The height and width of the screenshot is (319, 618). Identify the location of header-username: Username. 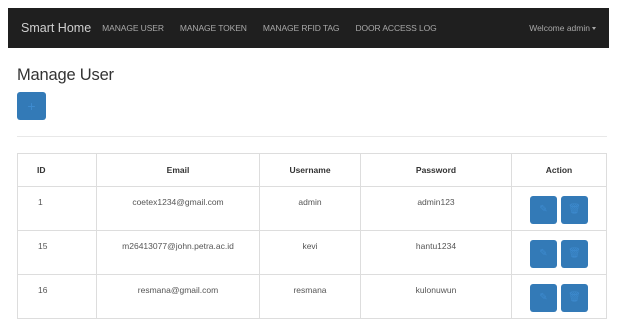
(310, 170).